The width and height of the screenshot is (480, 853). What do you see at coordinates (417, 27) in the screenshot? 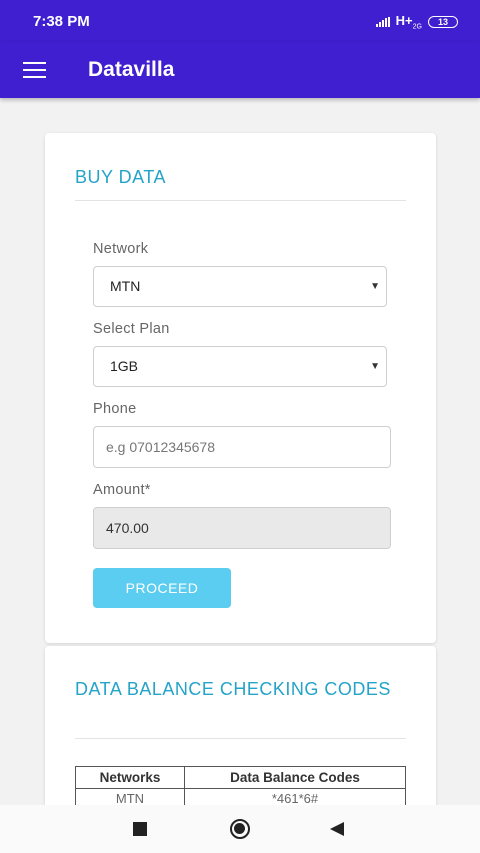
I see `network-type-sub: 2G` at bounding box center [417, 27].